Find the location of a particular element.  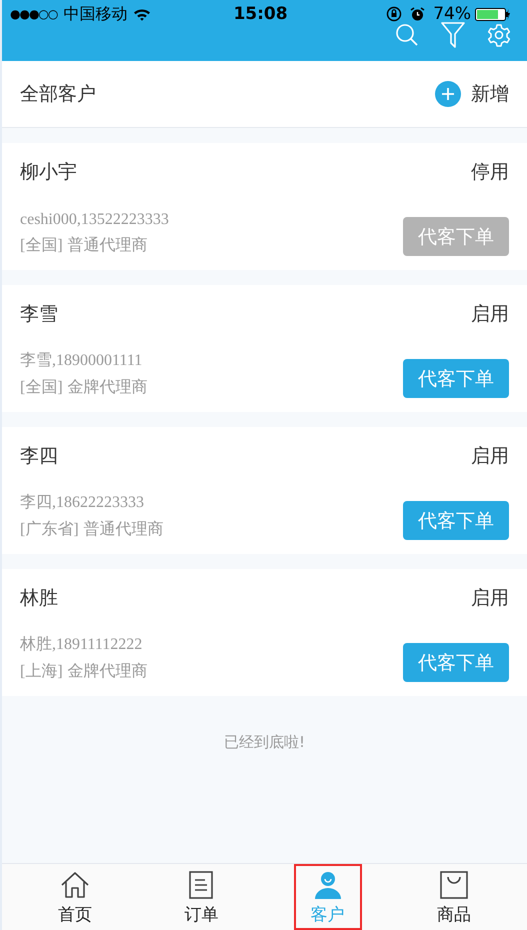

agent-type: [全国] 金牌代理商 is located at coordinates (84, 387).